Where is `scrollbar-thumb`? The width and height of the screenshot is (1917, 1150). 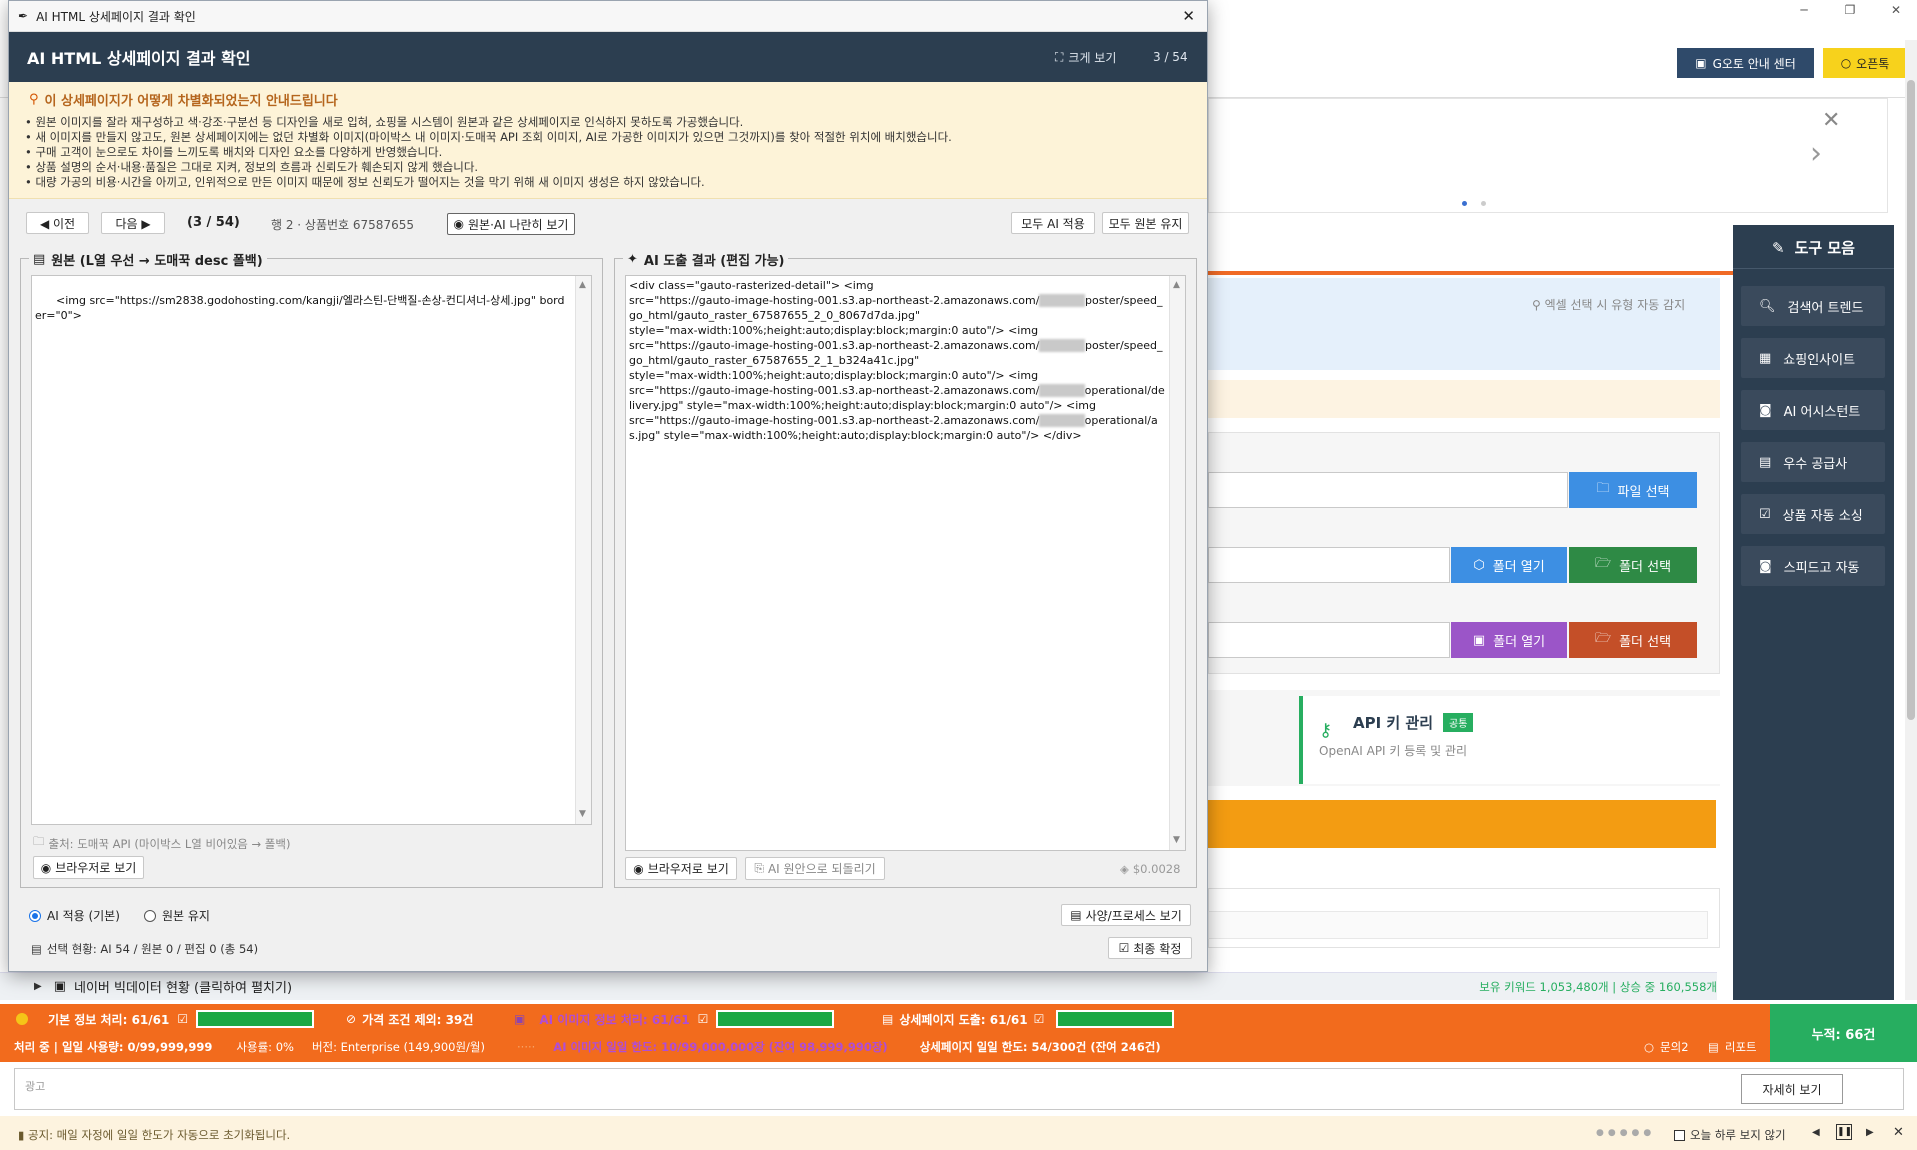 scrollbar-thumb is located at coordinates (1911, 400).